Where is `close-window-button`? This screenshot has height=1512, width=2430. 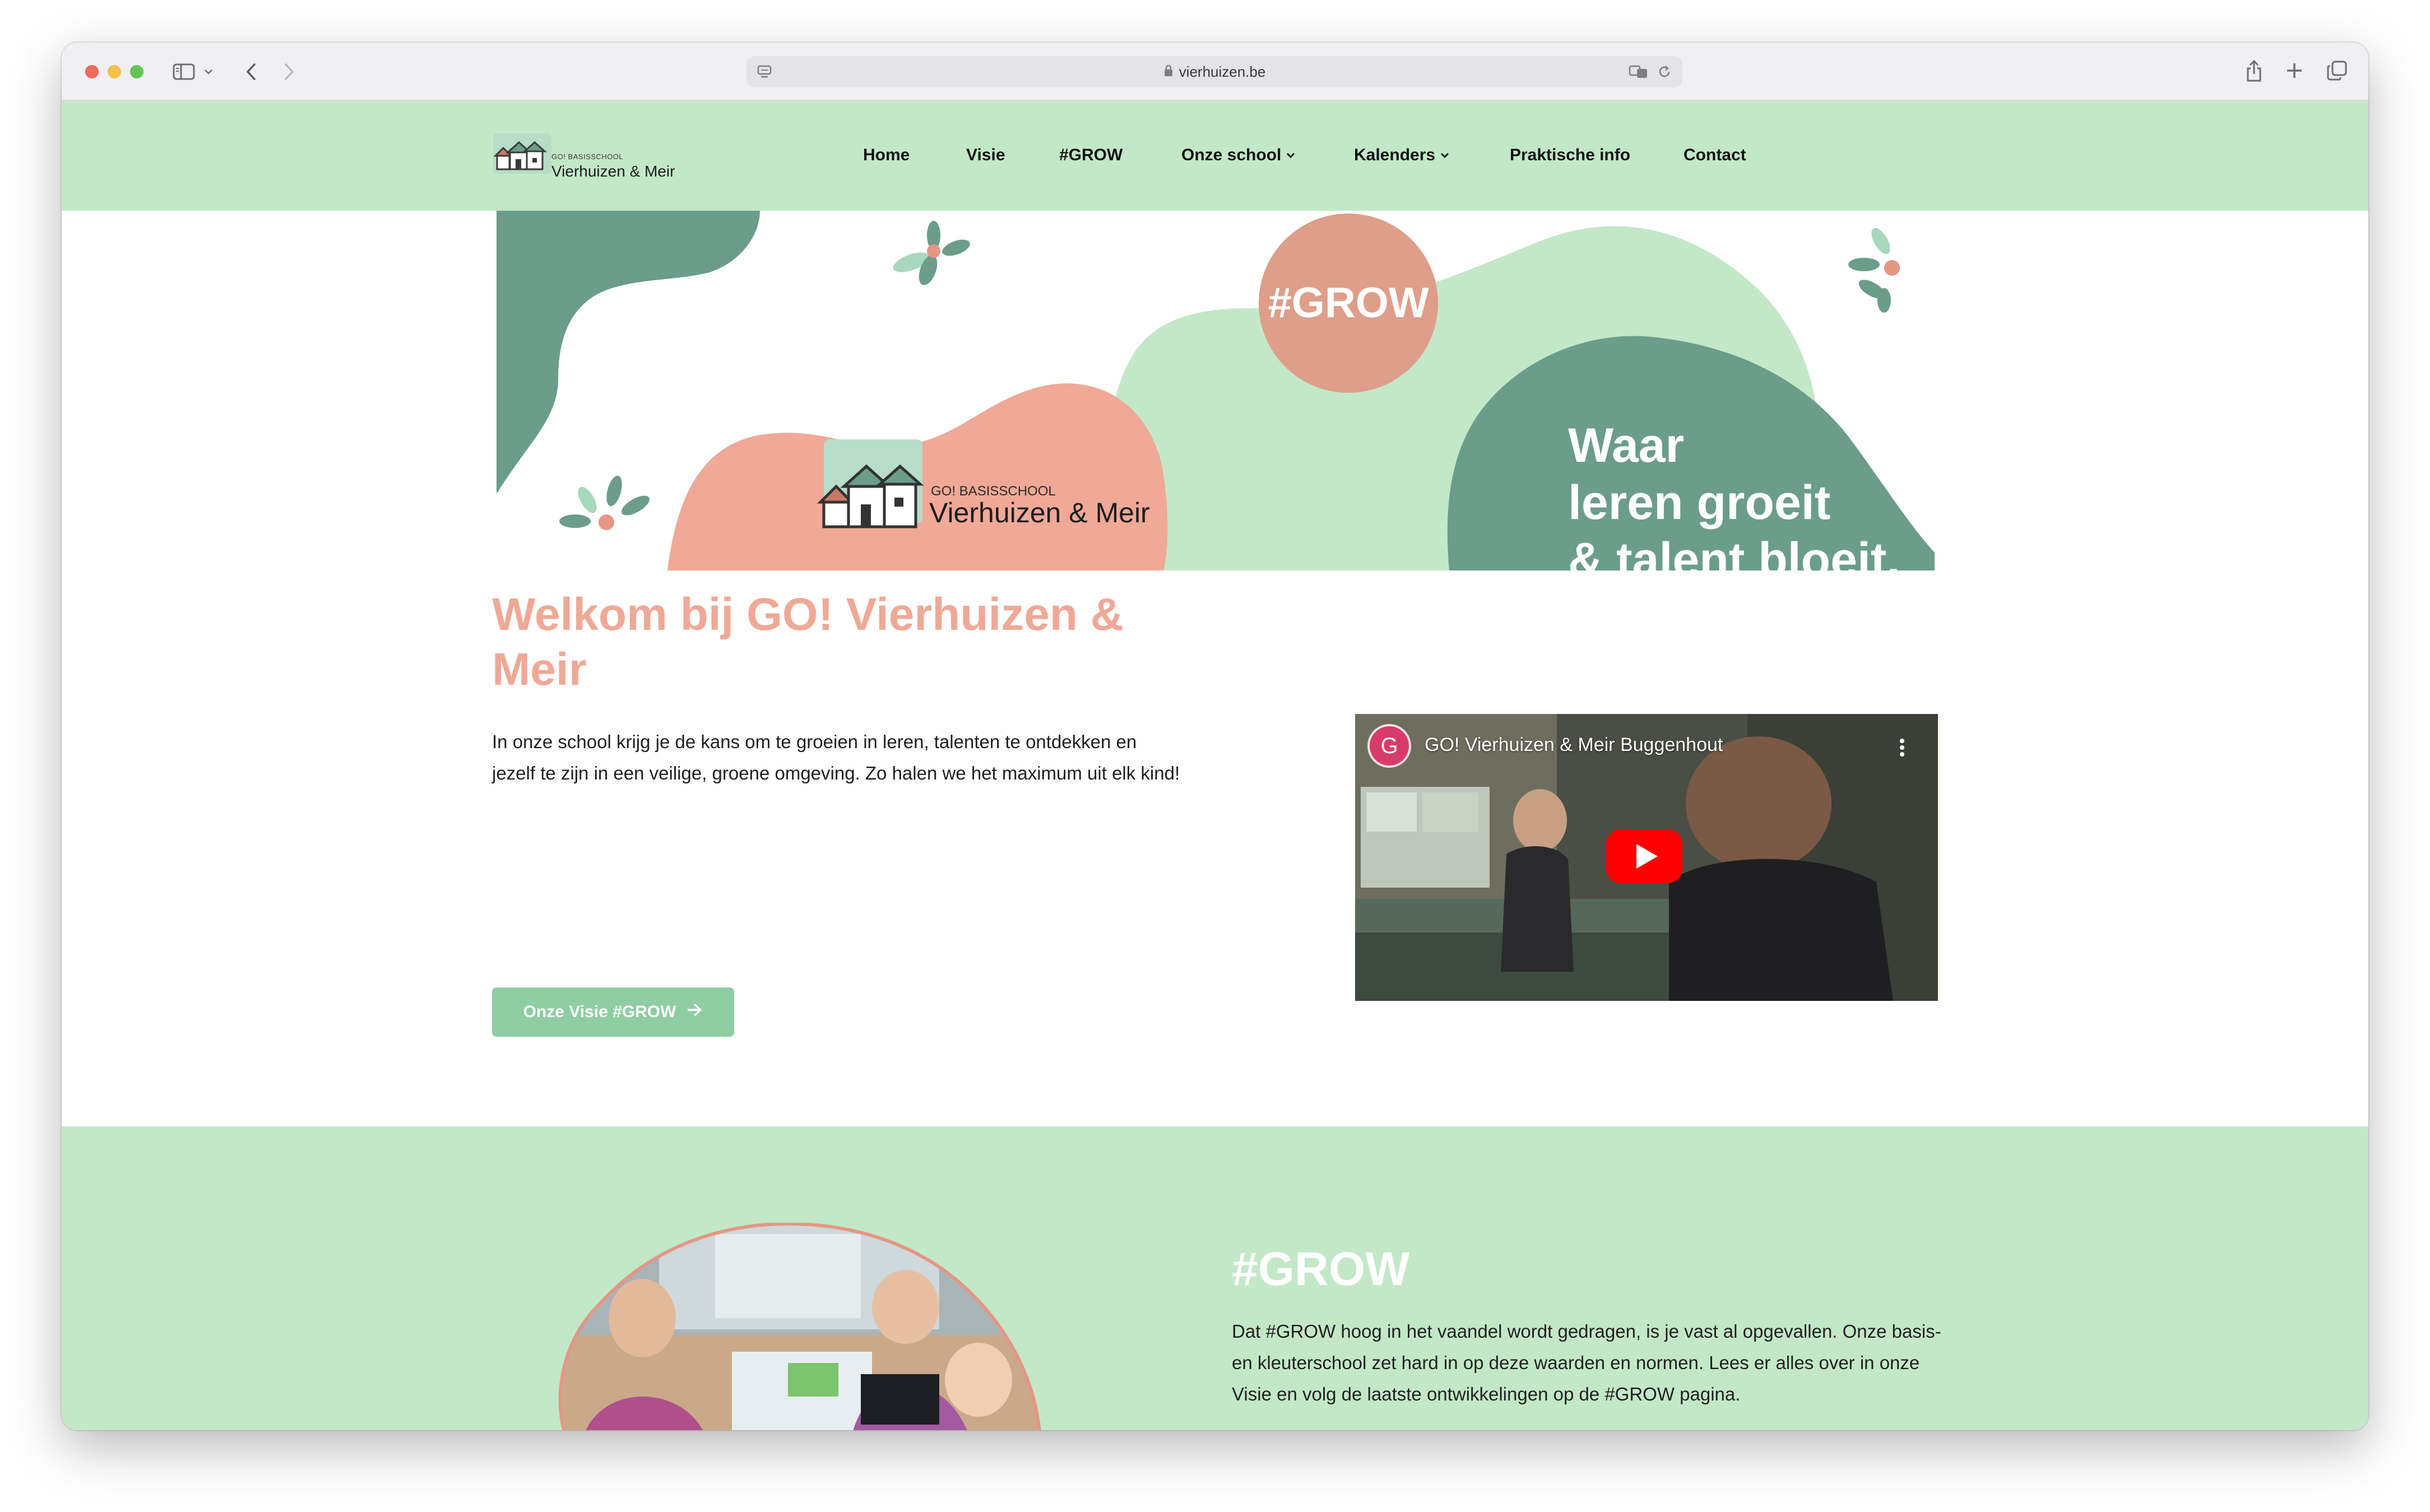 close-window-button is located at coordinates (92, 71).